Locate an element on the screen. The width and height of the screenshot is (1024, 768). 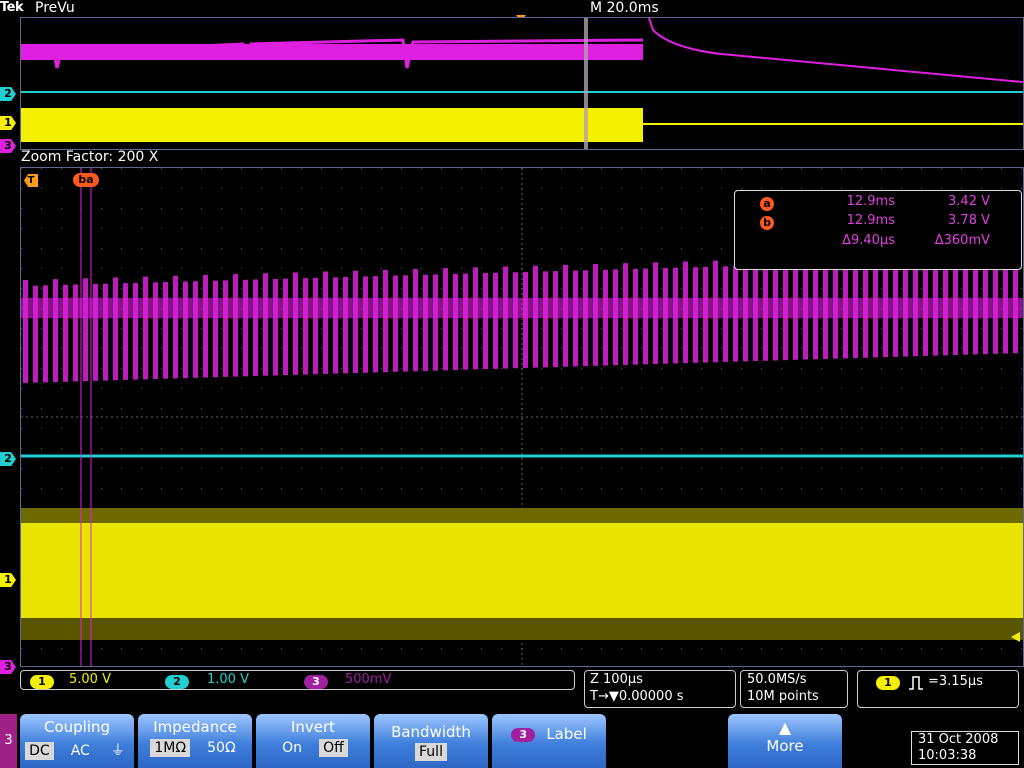
label-ch3-badge: 3 is located at coordinates (523, 734).